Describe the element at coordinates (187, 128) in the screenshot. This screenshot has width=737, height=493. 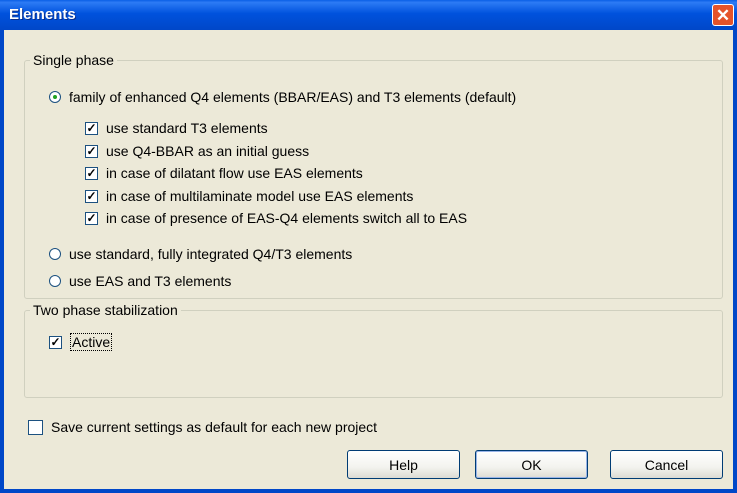
I see `checkbox-label: use standard T3 elements` at that location.